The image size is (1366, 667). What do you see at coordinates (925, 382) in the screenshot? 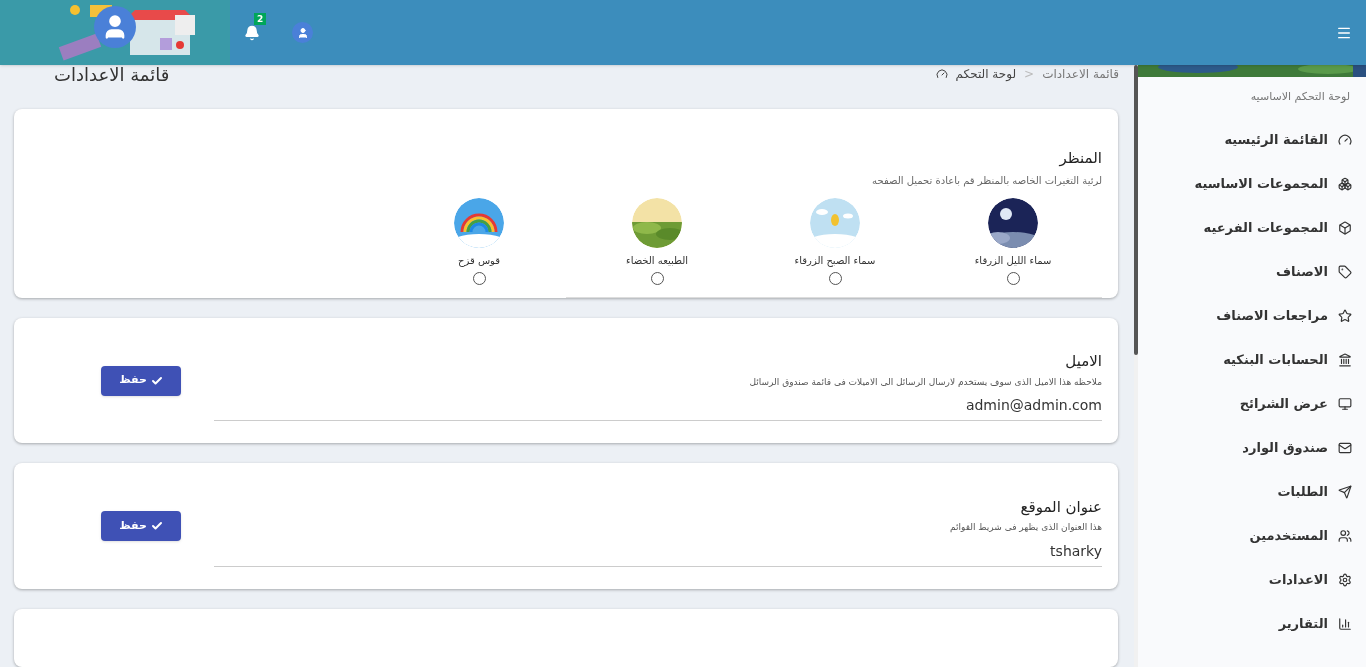
I see `card-note: ملاحظه هذا الاميل الذى سوف يستخدم لارسال الرسائل الى الاميلات فى قائمة صندوق الرسائل` at bounding box center [925, 382].